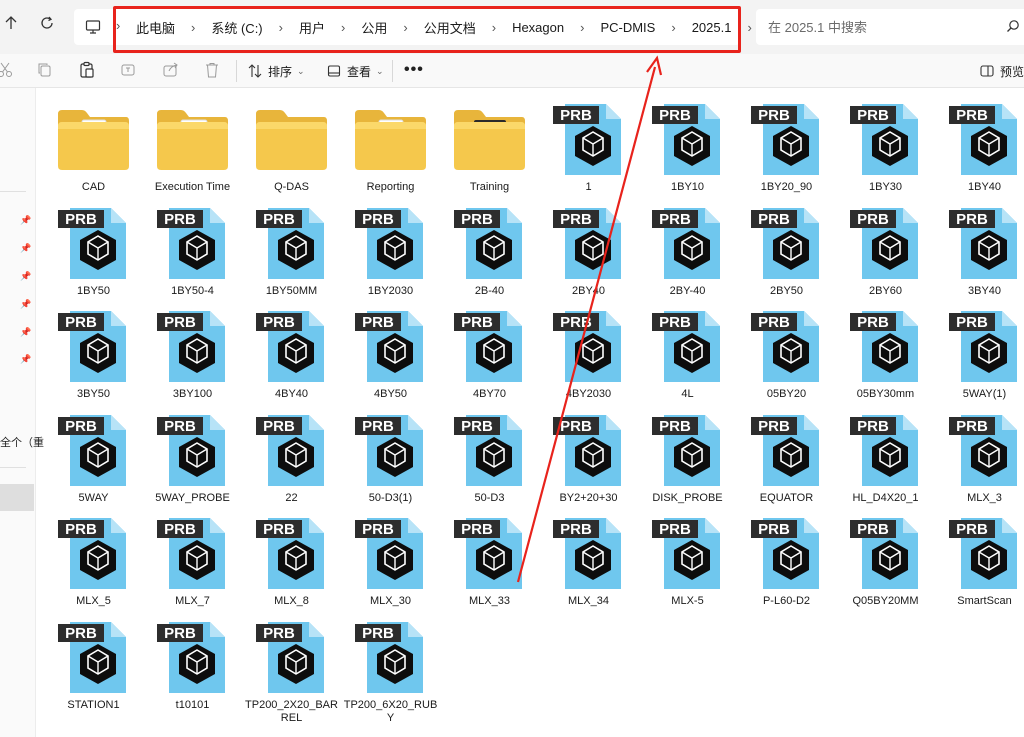  I want to click on file-item: PRB 2B-40, so click(489, 253).